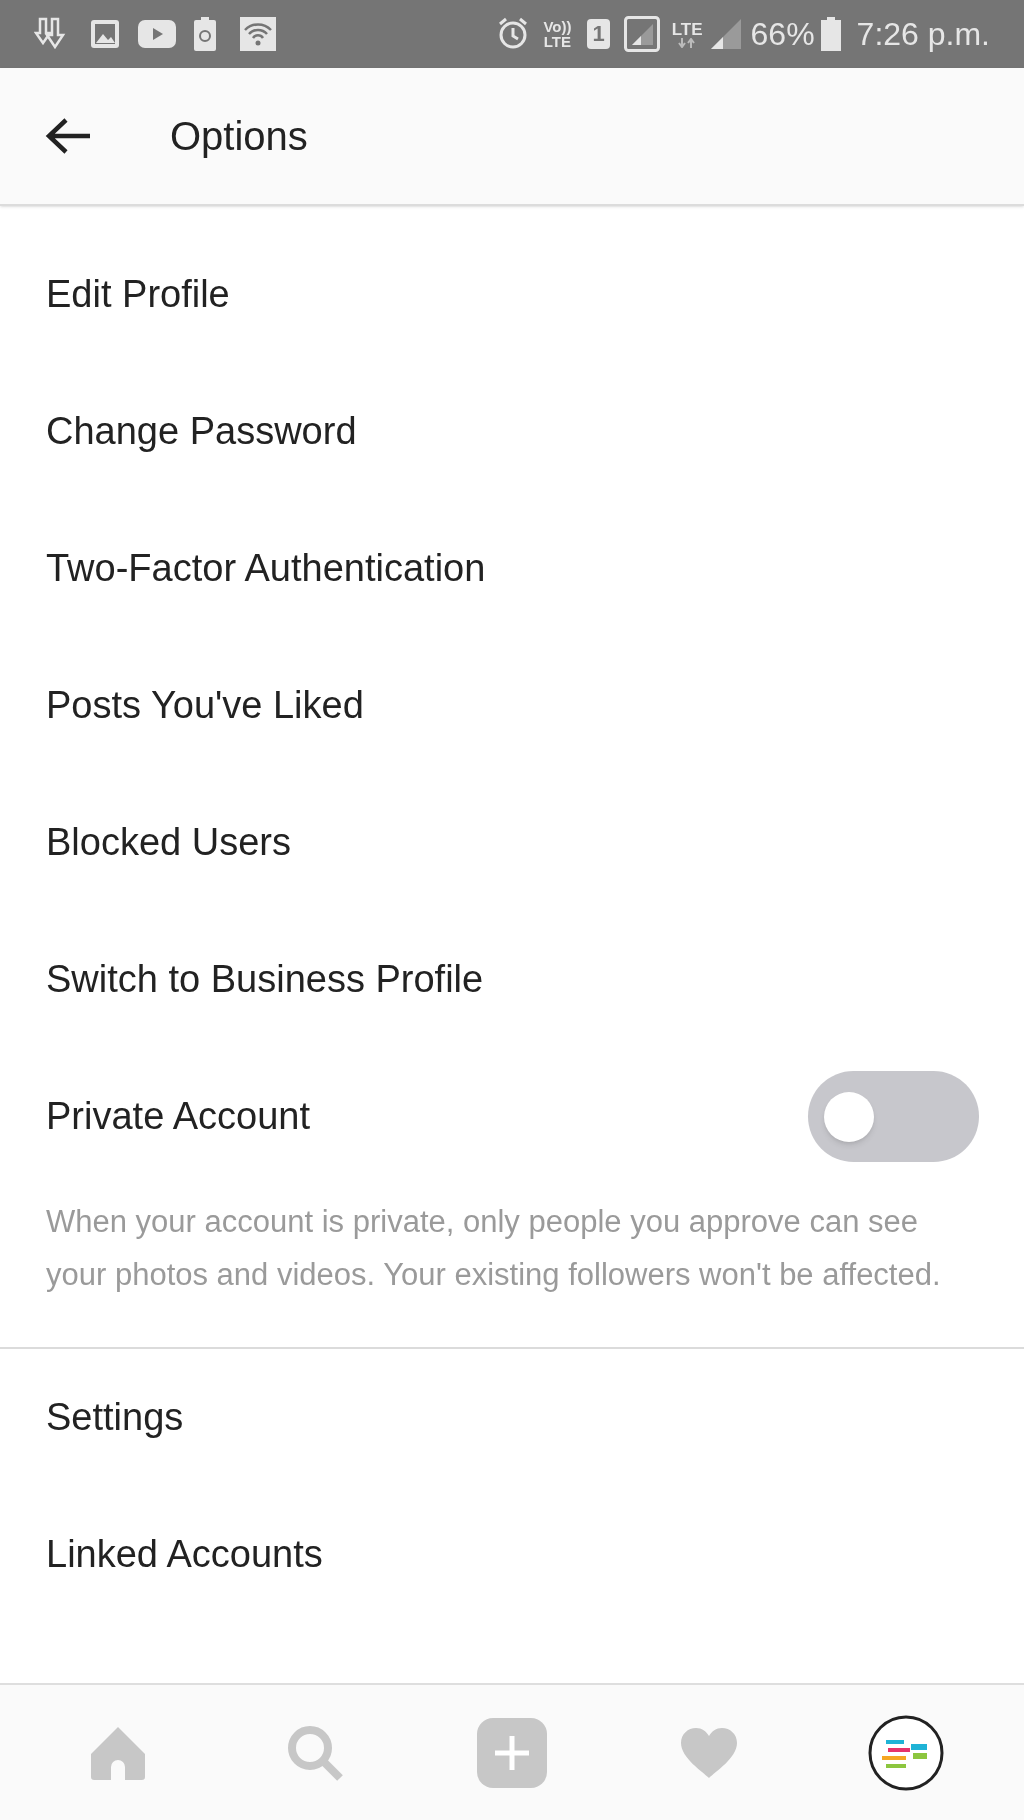 This screenshot has width=1024, height=1820. What do you see at coordinates (205, 34) in the screenshot?
I see `battery-saver-icon` at bounding box center [205, 34].